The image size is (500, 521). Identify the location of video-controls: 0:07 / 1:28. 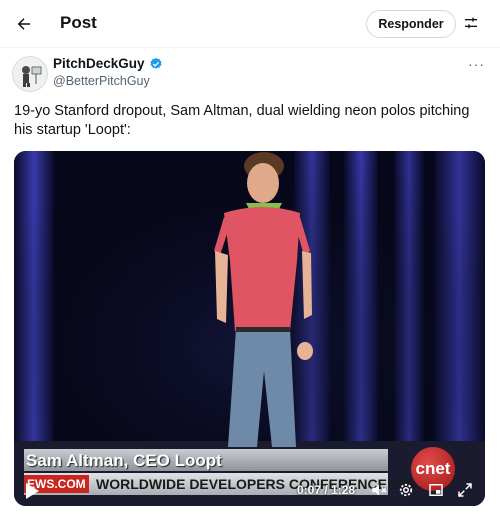
(249, 491).